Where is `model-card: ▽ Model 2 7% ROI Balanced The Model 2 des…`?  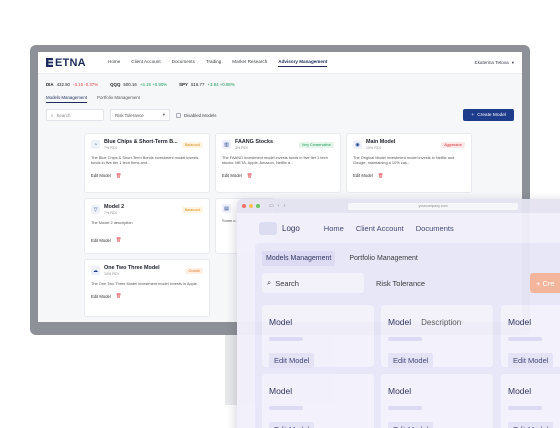
model-card: ▽ Model 2 7% ROI Balanced The Model 2 des… is located at coordinates (147, 226).